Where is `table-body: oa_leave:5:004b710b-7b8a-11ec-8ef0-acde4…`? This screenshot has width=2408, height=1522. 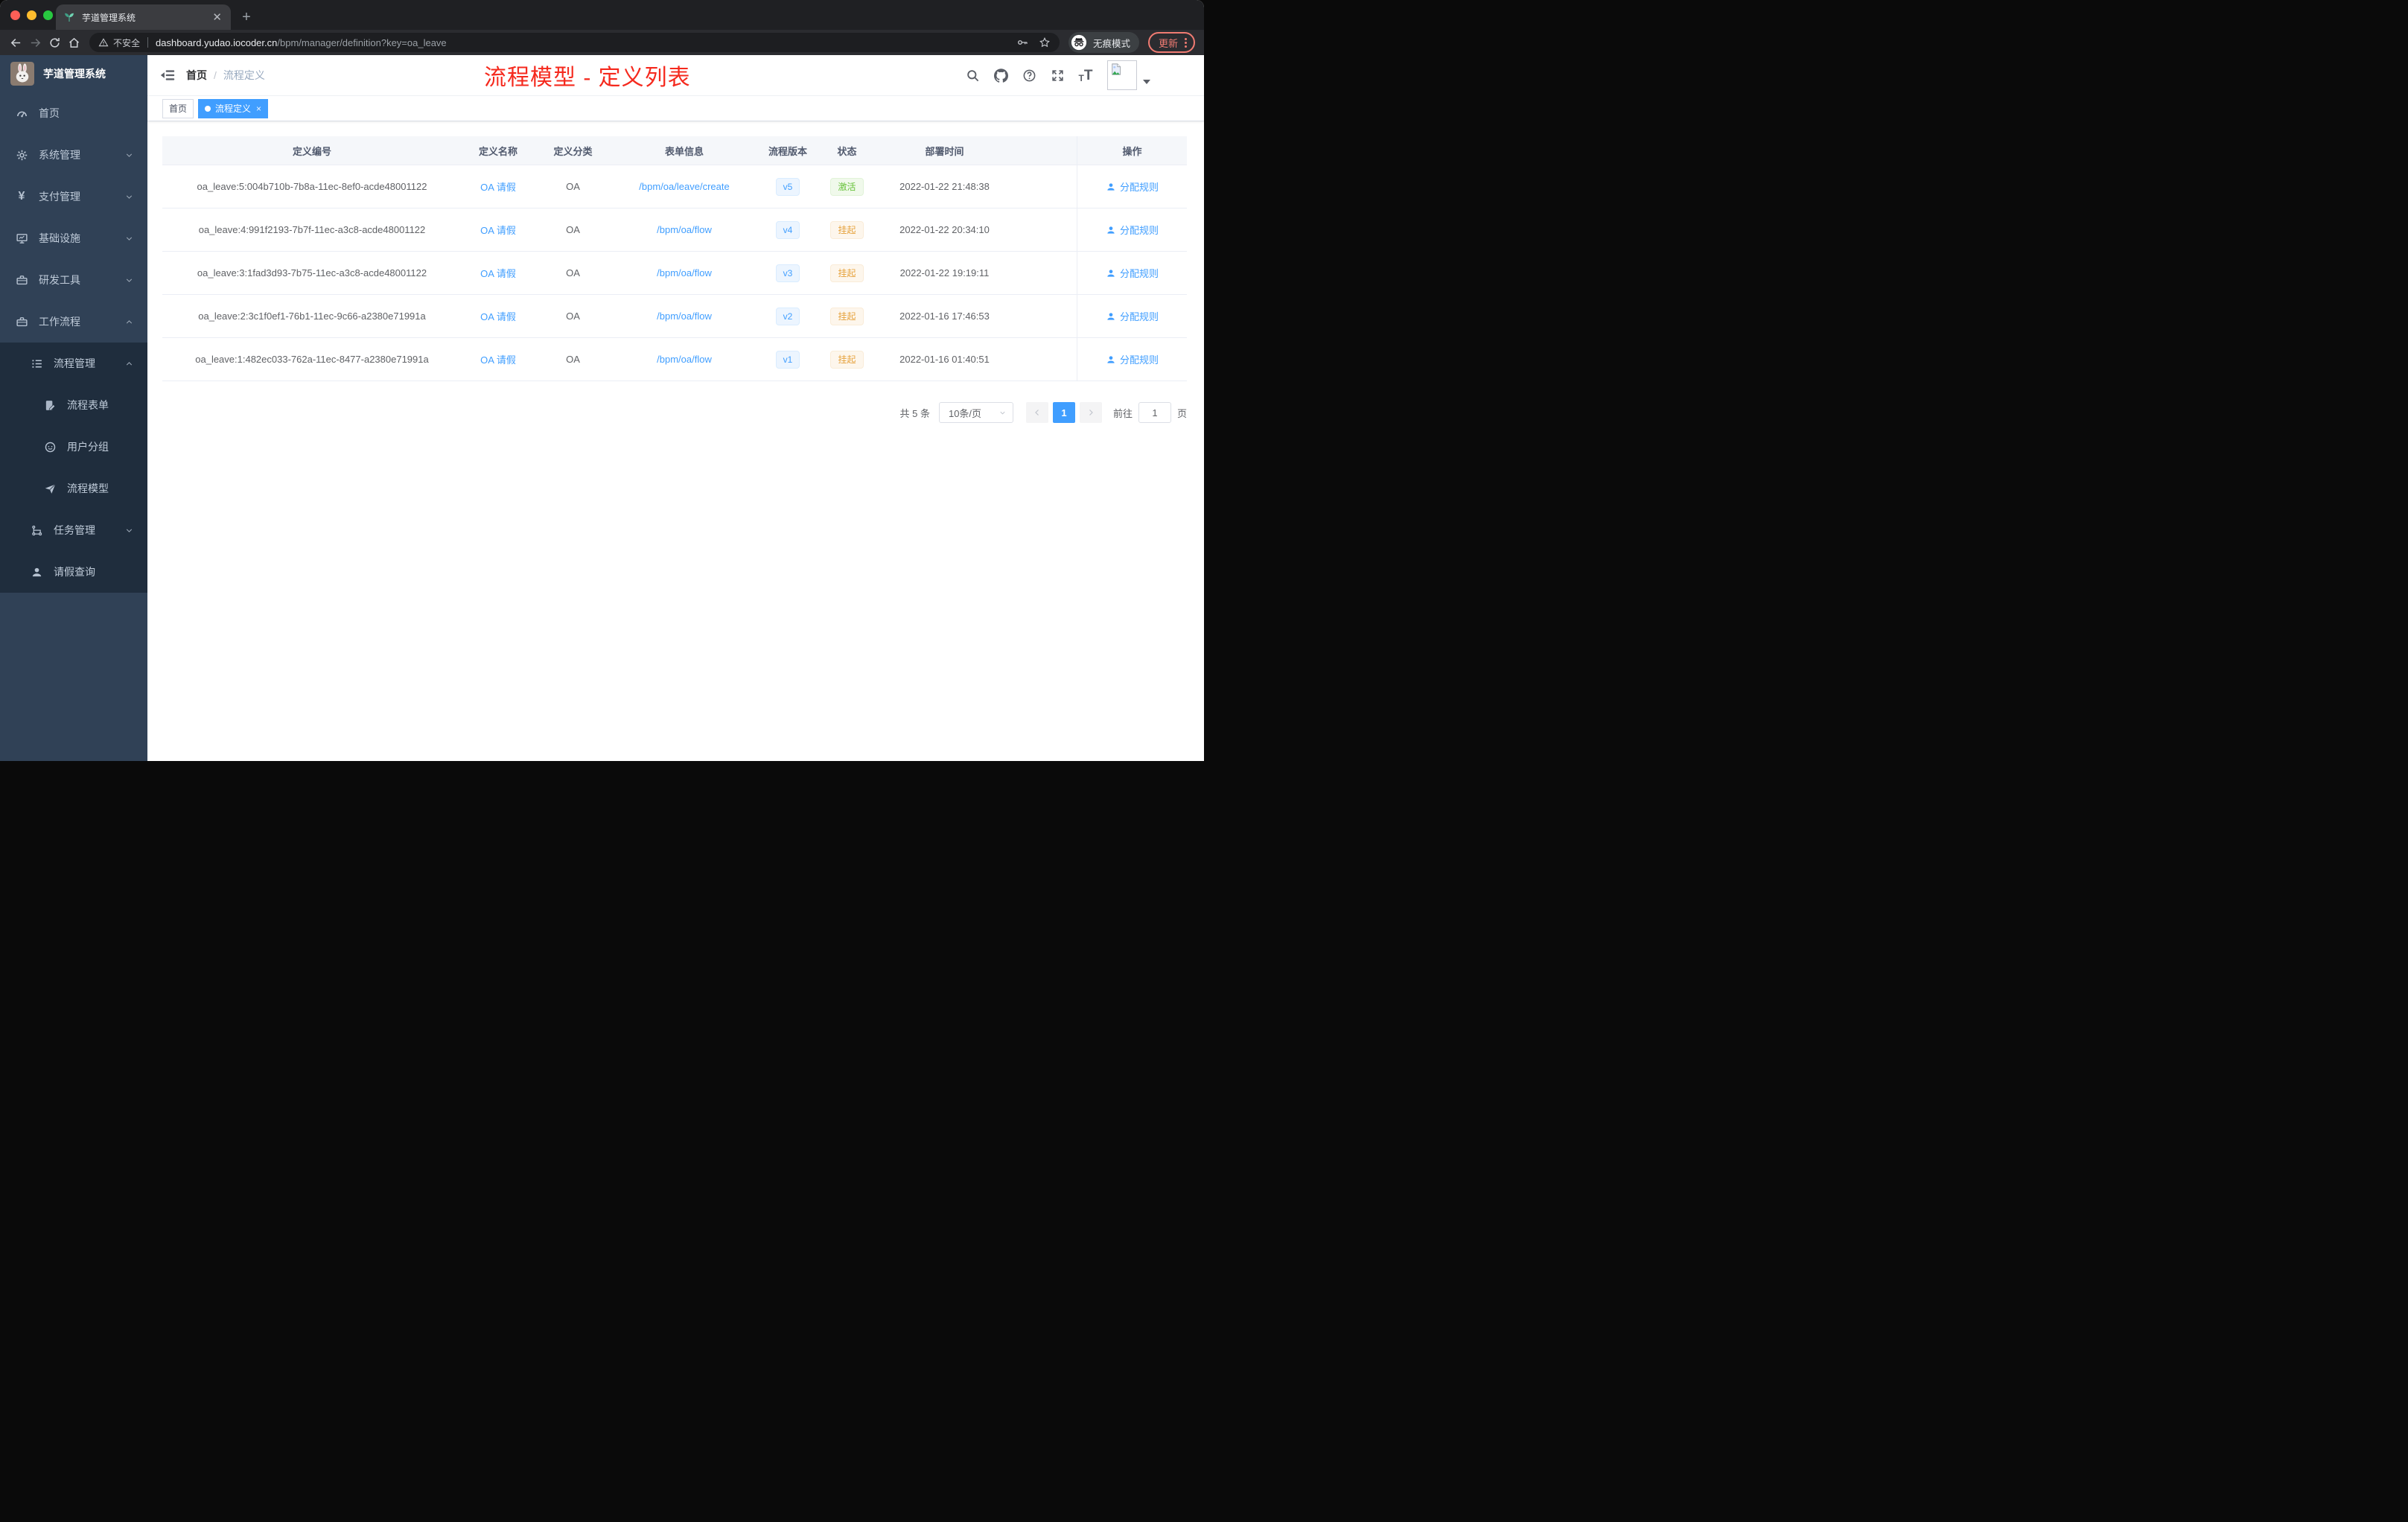 table-body: oa_leave:5:004b710b-7b8a-11ec-8ef0-acde4… is located at coordinates (674, 273).